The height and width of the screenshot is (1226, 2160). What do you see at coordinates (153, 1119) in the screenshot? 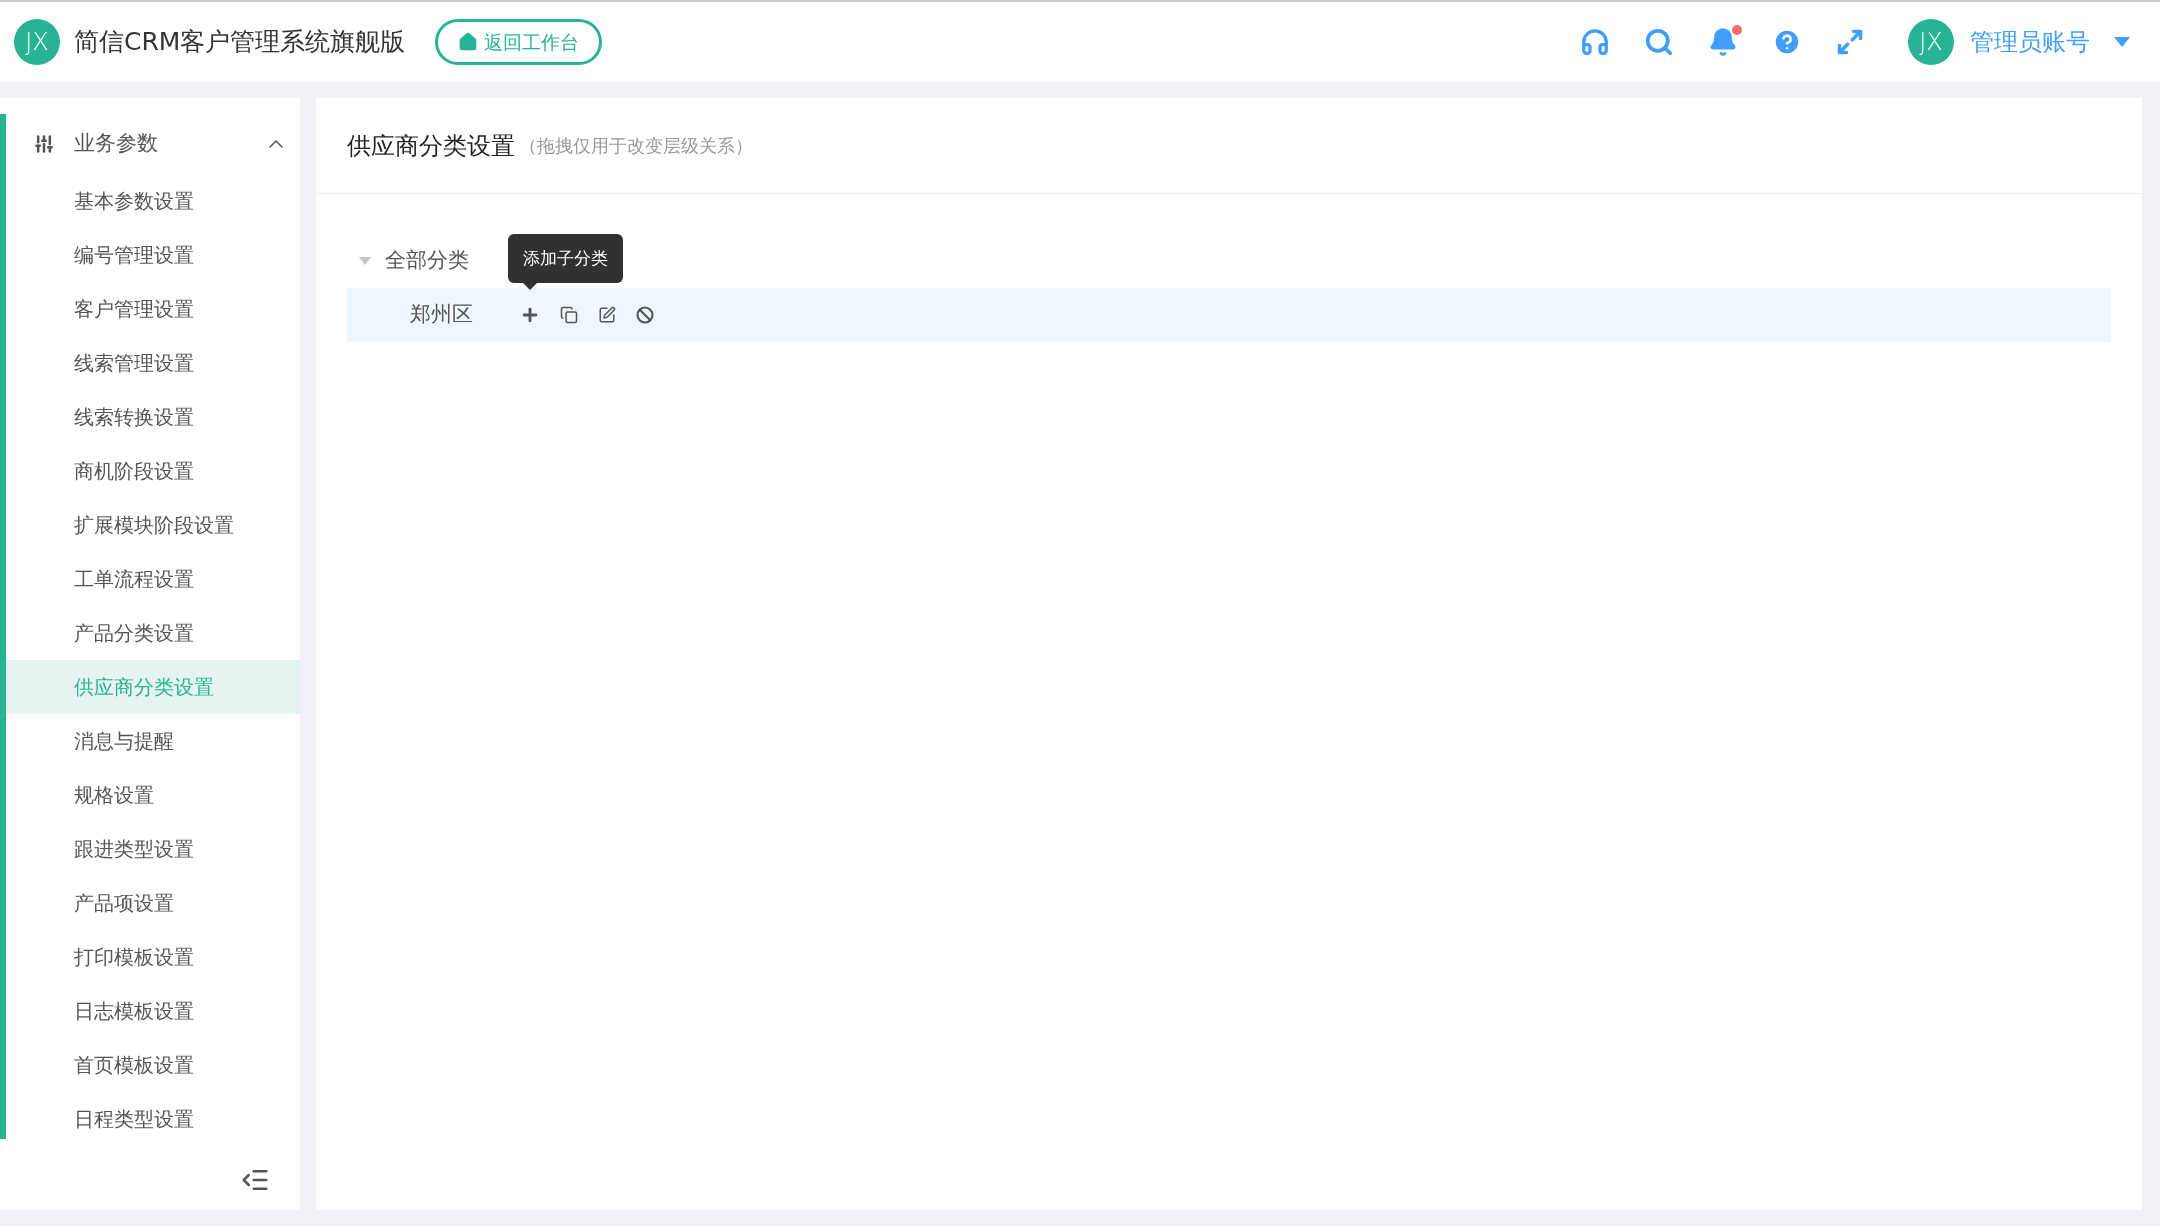
I see `menu-item: 日程类型设置` at bounding box center [153, 1119].